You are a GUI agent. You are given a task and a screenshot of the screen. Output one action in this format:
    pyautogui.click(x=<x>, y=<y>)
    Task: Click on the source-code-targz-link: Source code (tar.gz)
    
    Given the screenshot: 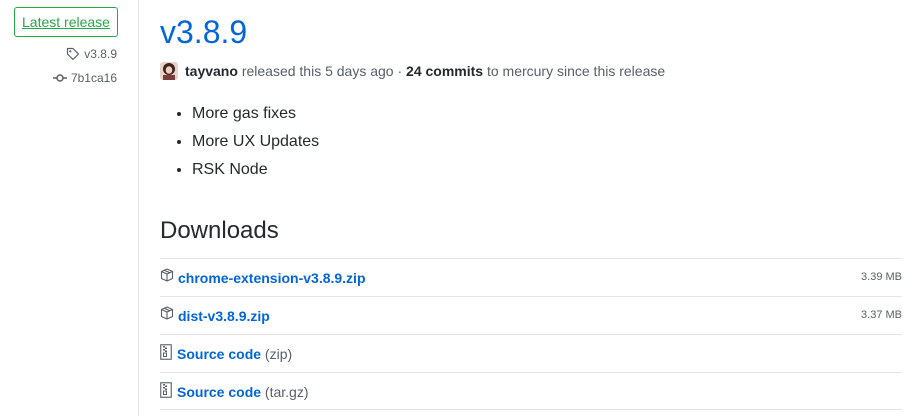 What is the action you would take?
    pyautogui.click(x=243, y=392)
    